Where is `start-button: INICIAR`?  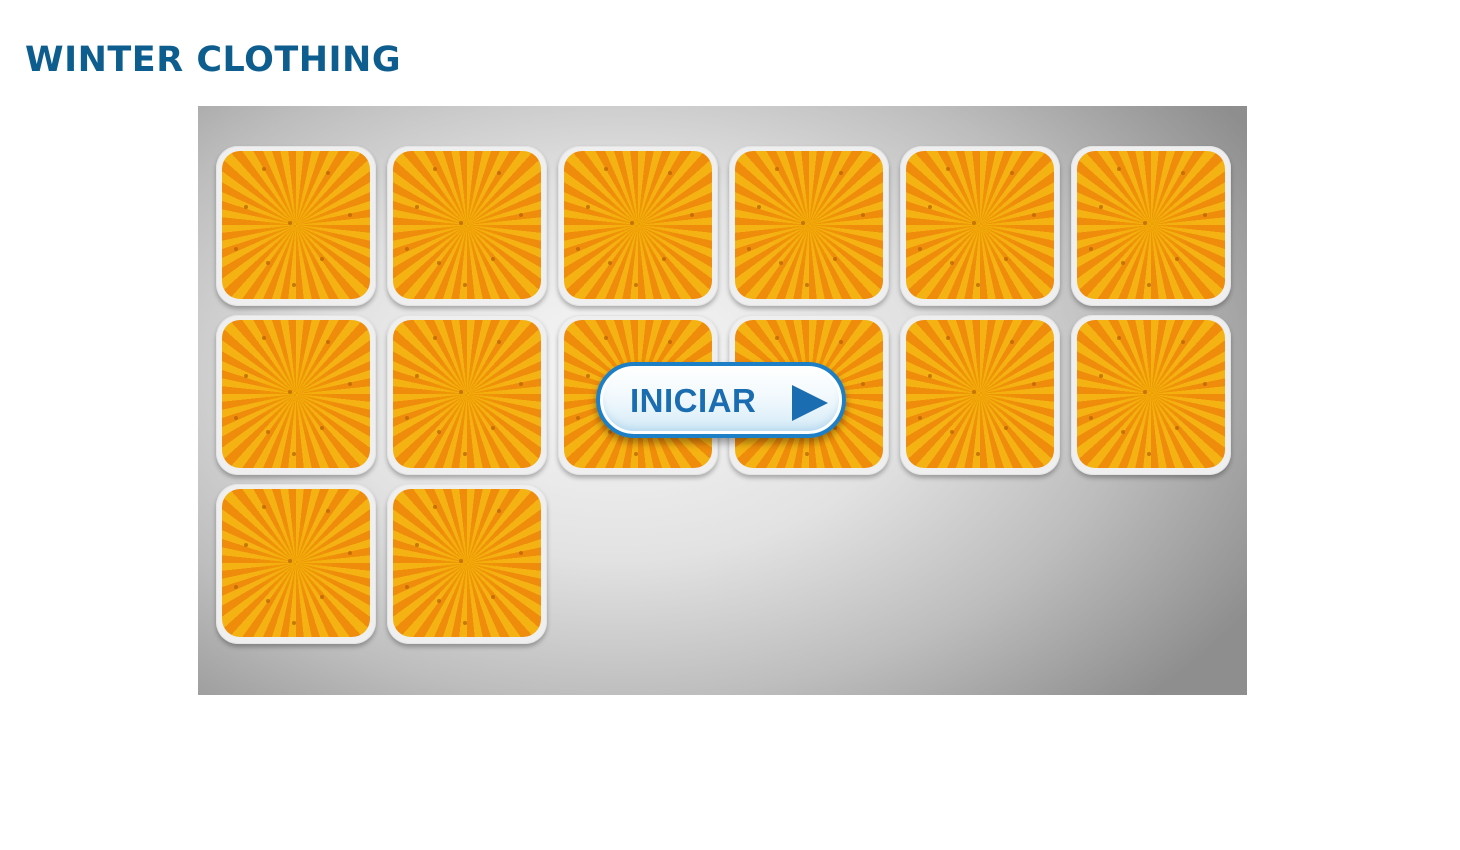
start-button: INICIAR is located at coordinates (721, 400).